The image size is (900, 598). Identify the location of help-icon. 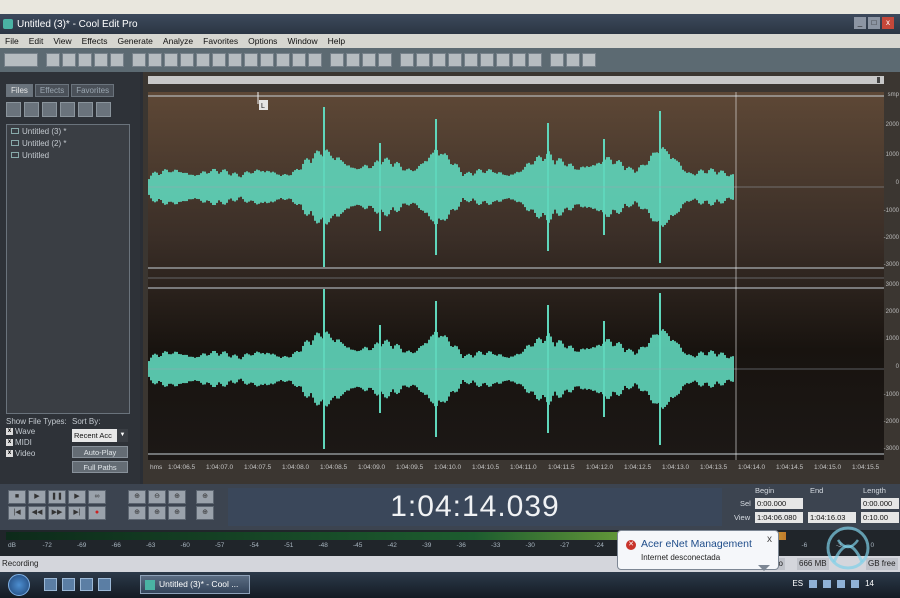
(103, 109).